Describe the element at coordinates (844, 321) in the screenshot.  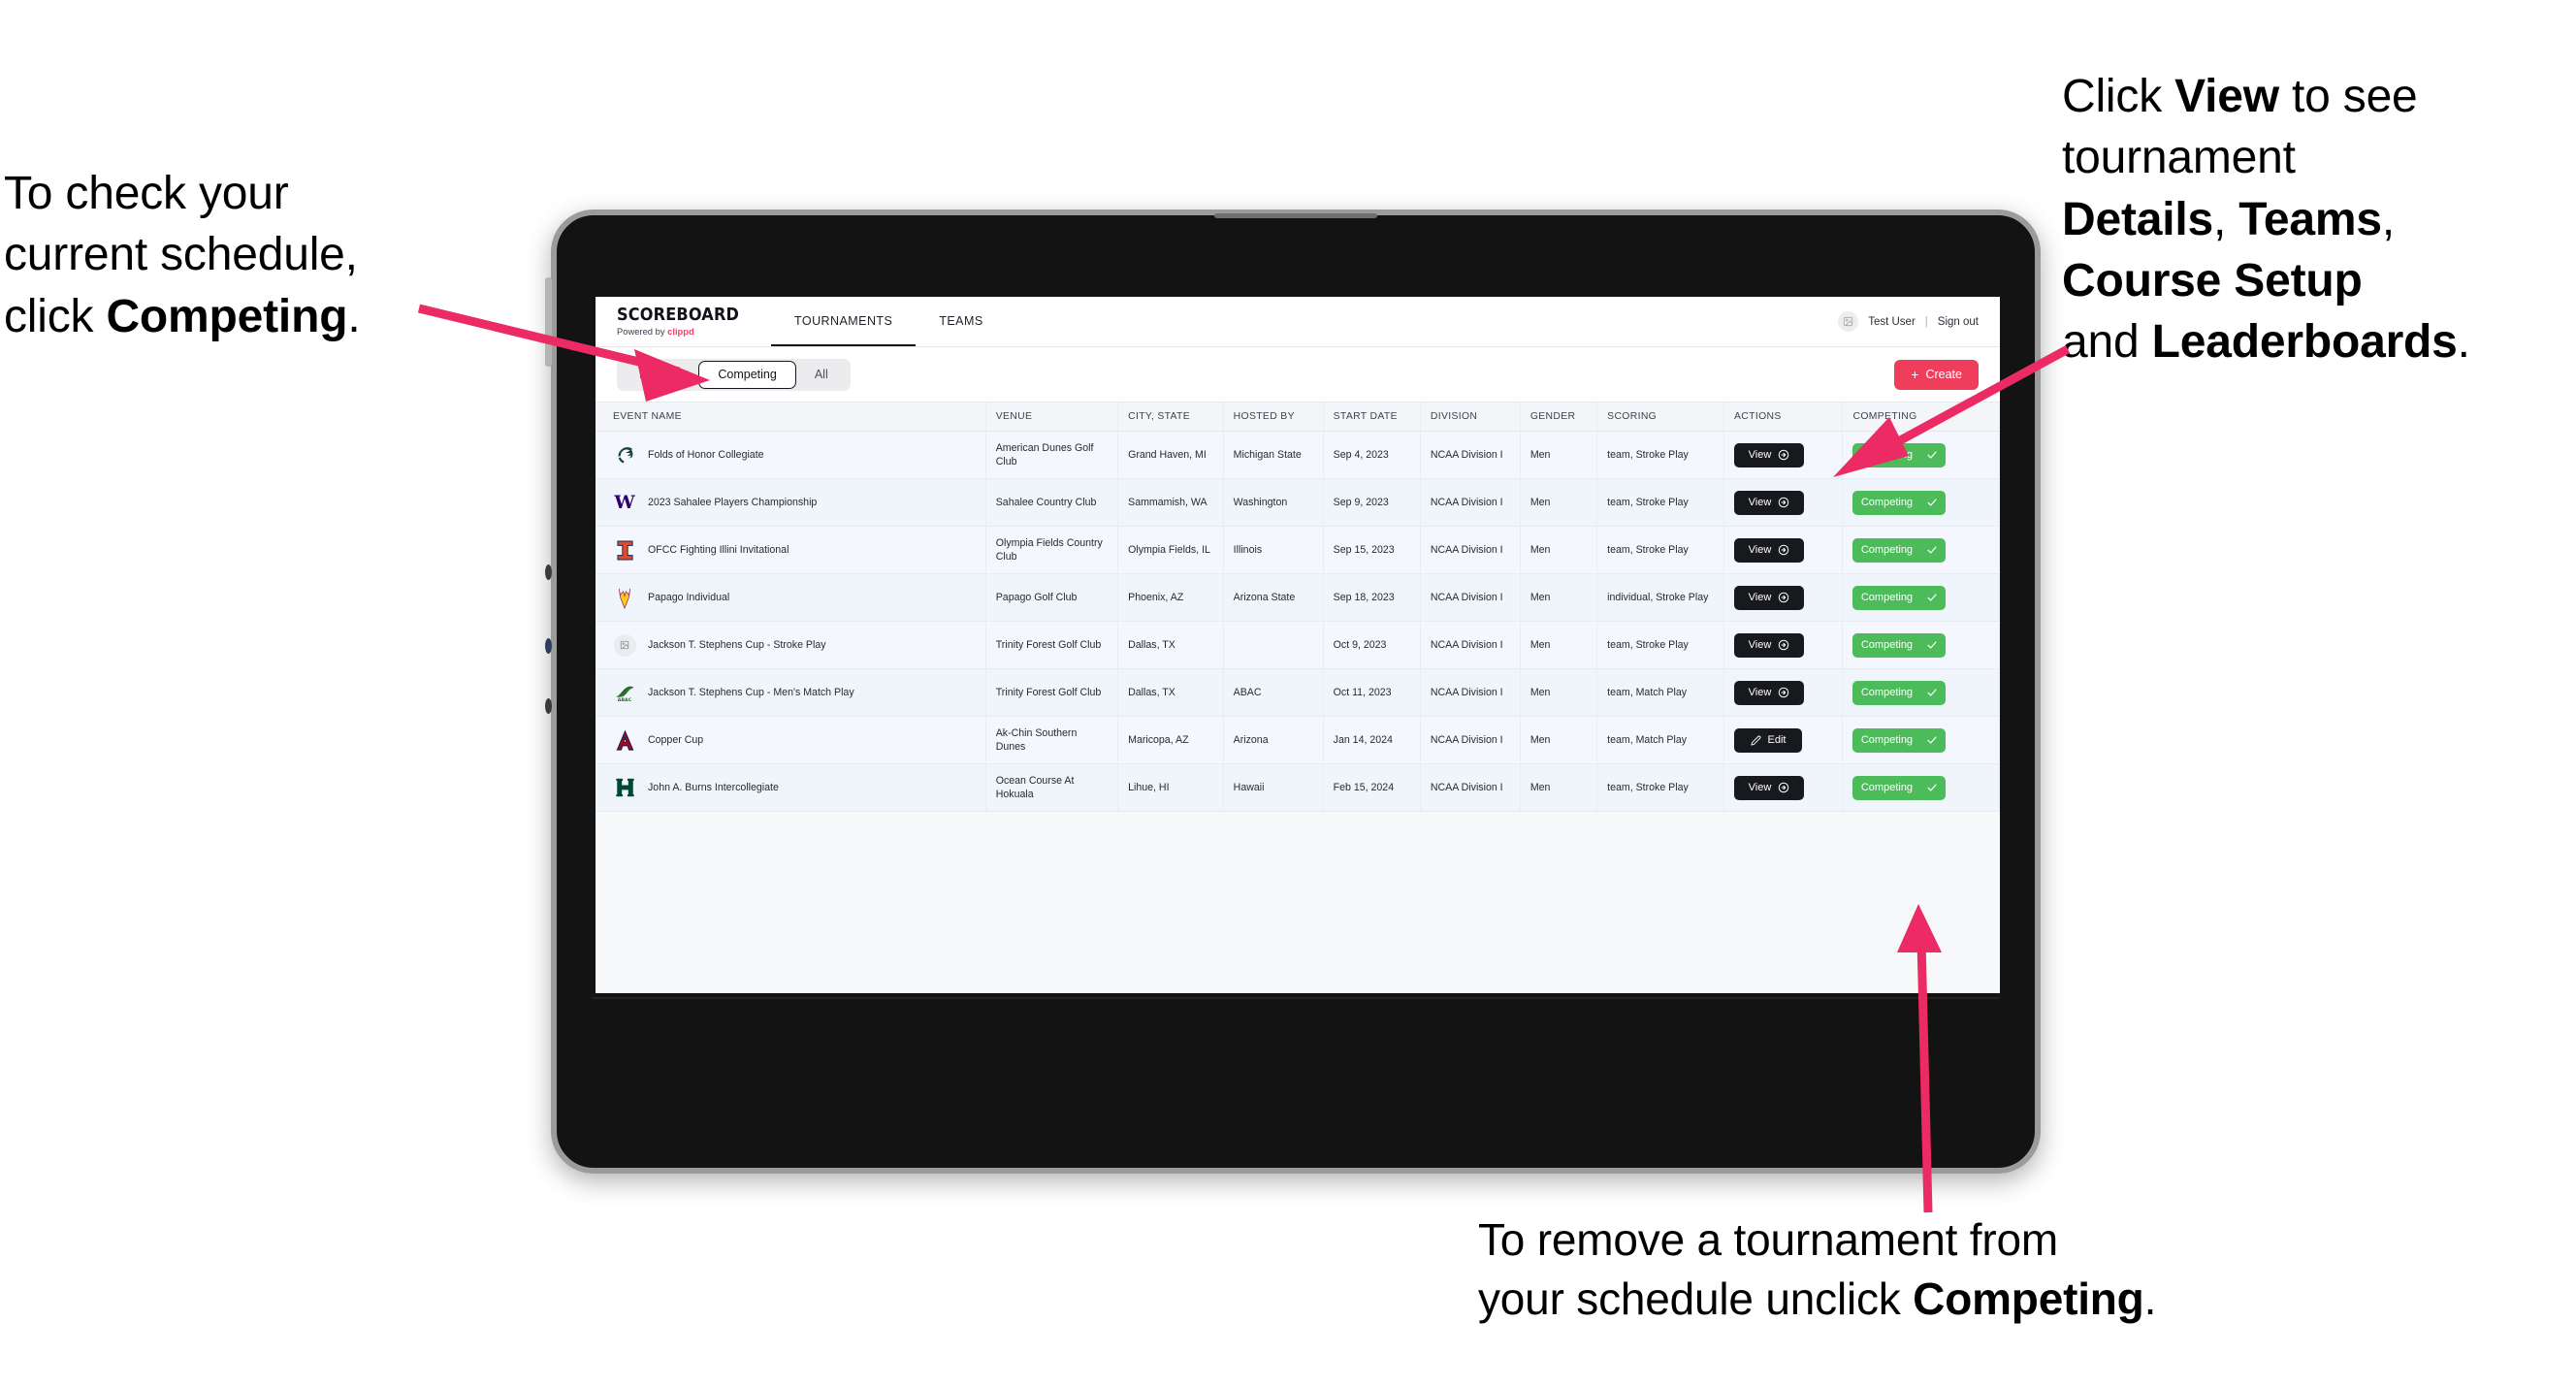
I see `nav-tab-tournaments: TOURNAMENTS` at that location.